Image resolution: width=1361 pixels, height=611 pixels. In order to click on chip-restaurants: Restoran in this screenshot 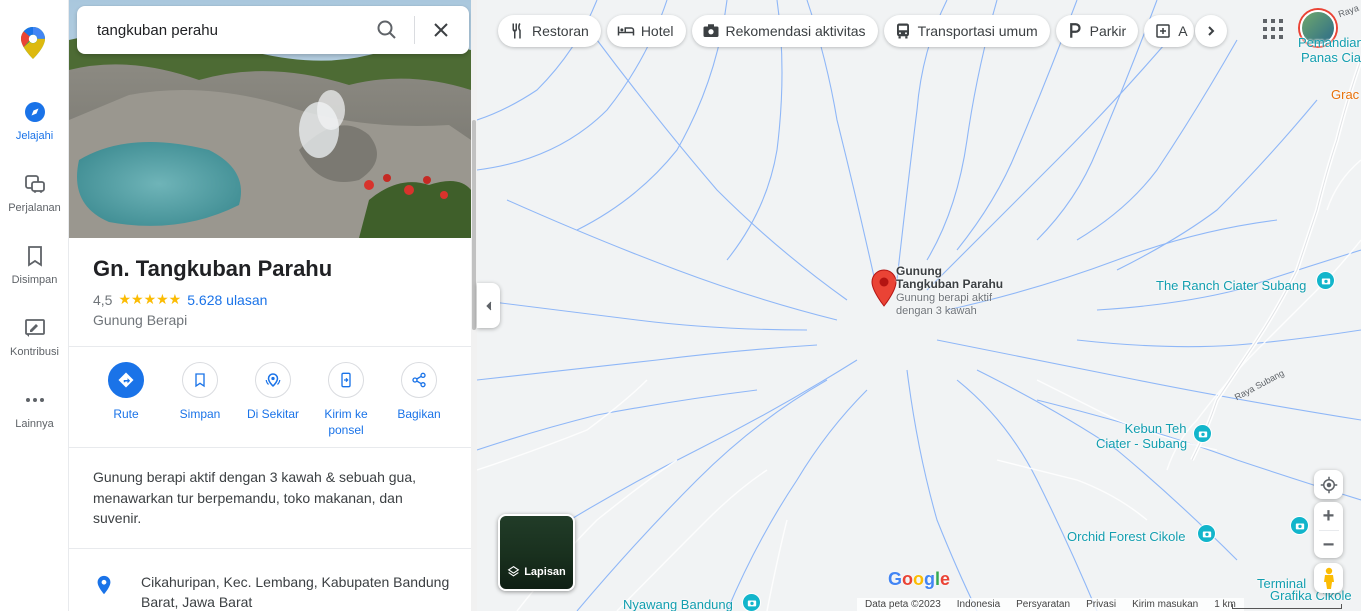, I will do `click(549, 31)`.